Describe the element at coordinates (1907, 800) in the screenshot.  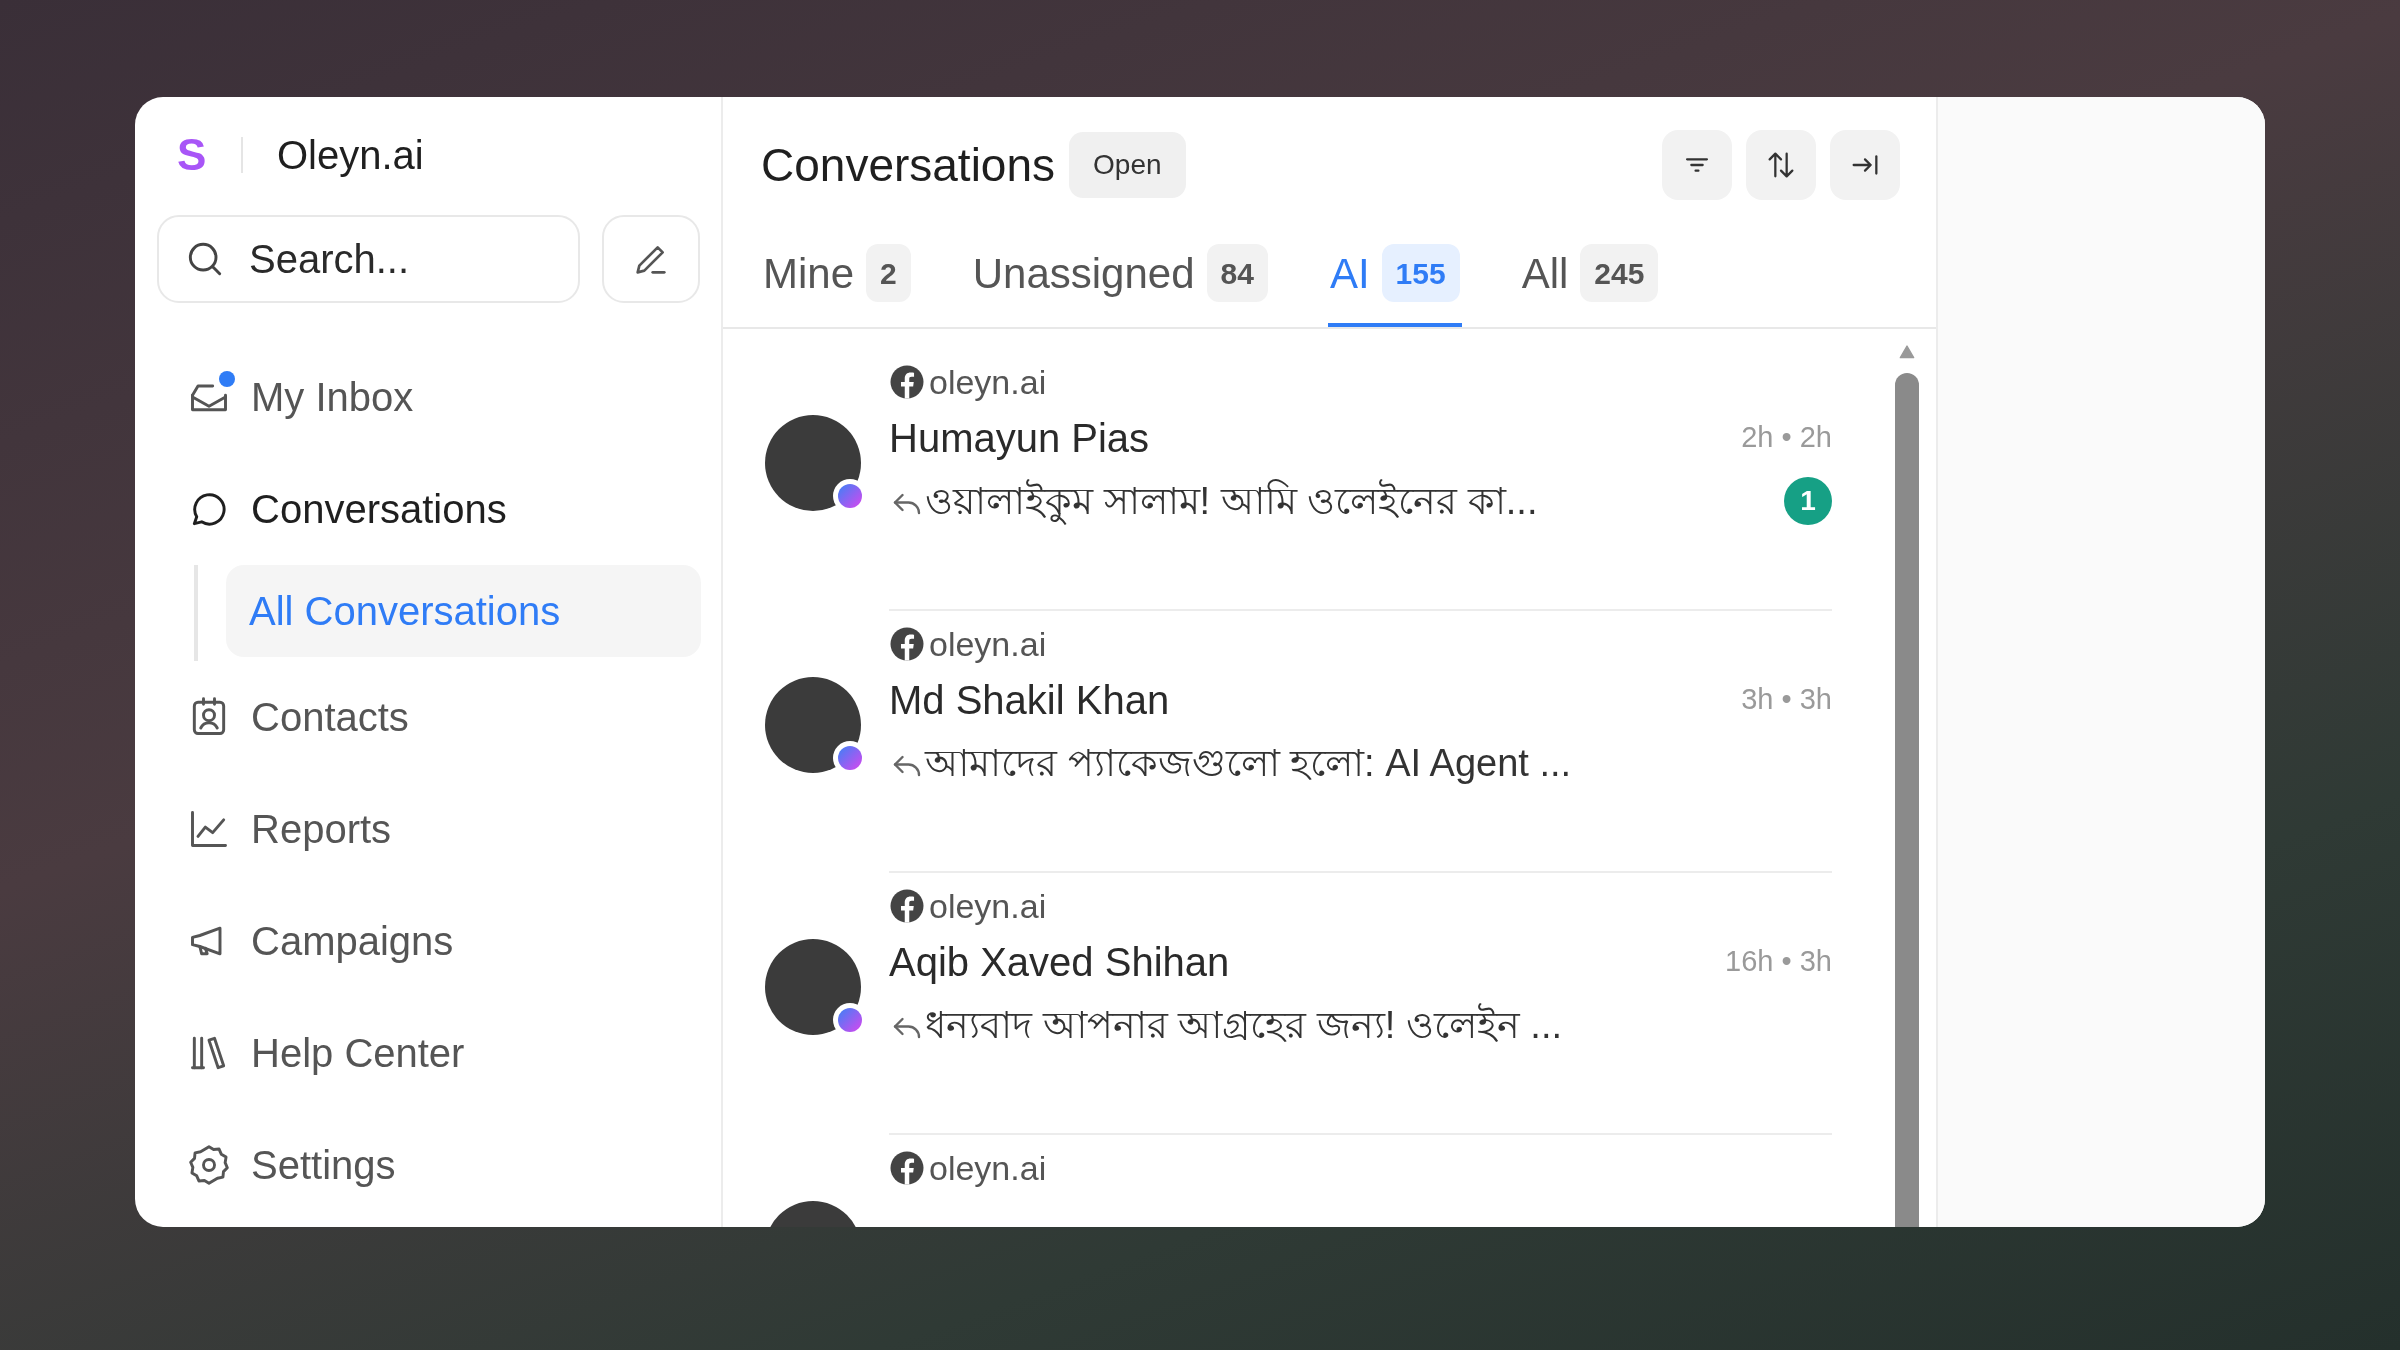
I see `scrollbar-thumb` at that location.